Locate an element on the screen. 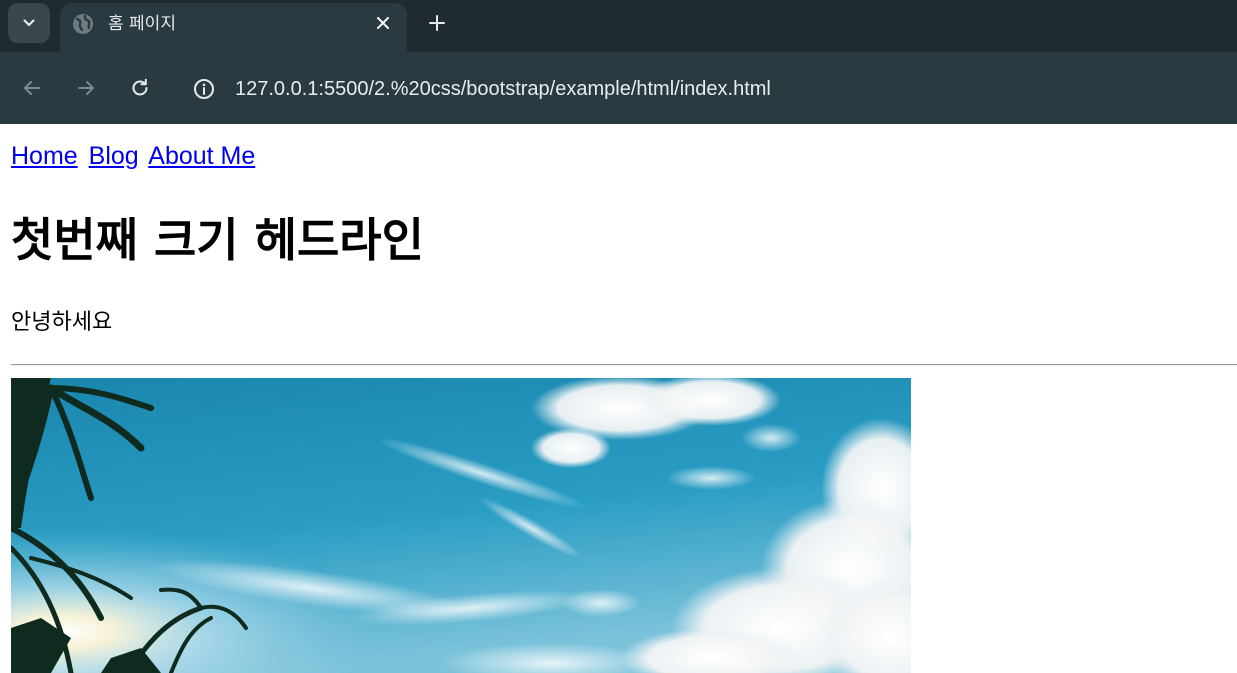  chevron-down-icon is located at coordinates (29, 23).